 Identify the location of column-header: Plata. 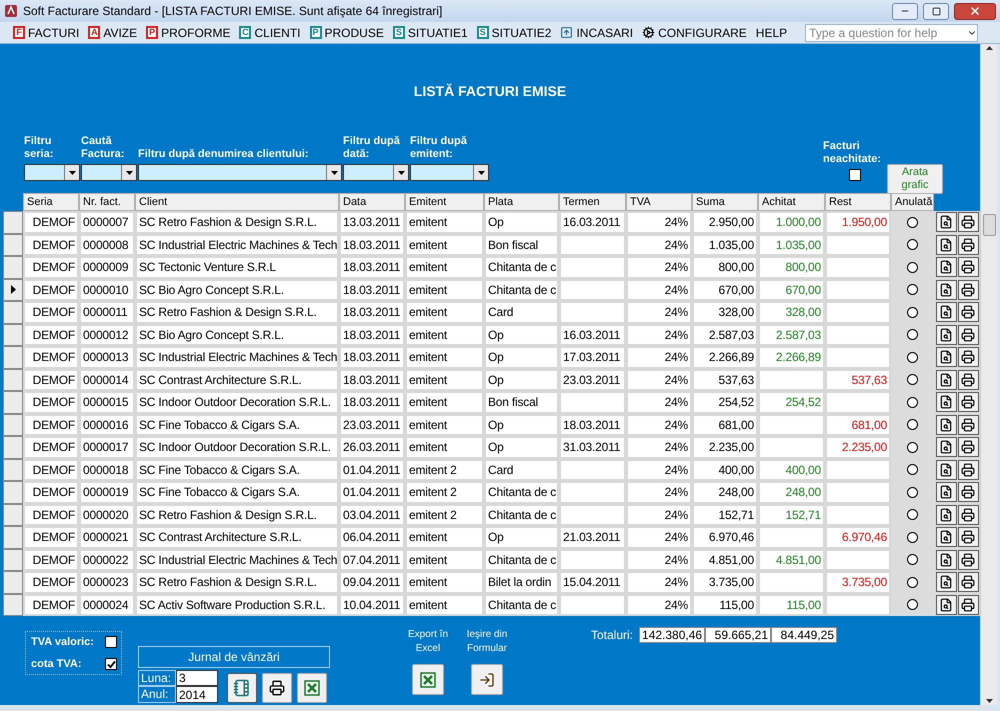
(521, 202).